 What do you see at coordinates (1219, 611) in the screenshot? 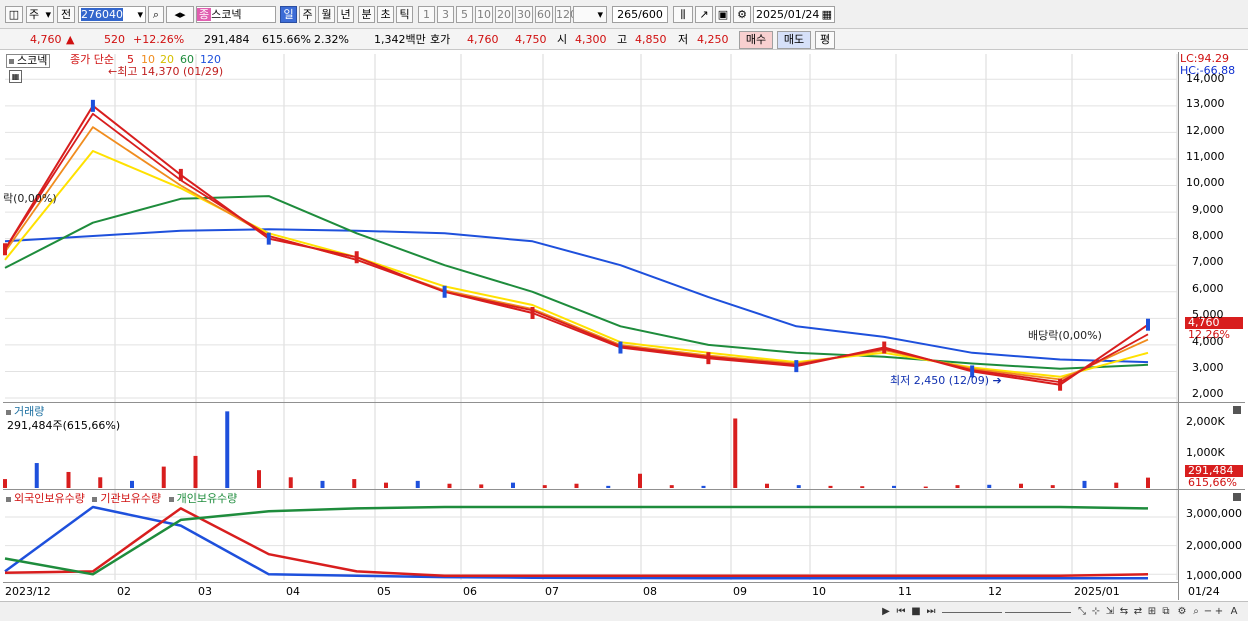
I see `zoom-in-icon: +` at bounding box center [1219, 611].